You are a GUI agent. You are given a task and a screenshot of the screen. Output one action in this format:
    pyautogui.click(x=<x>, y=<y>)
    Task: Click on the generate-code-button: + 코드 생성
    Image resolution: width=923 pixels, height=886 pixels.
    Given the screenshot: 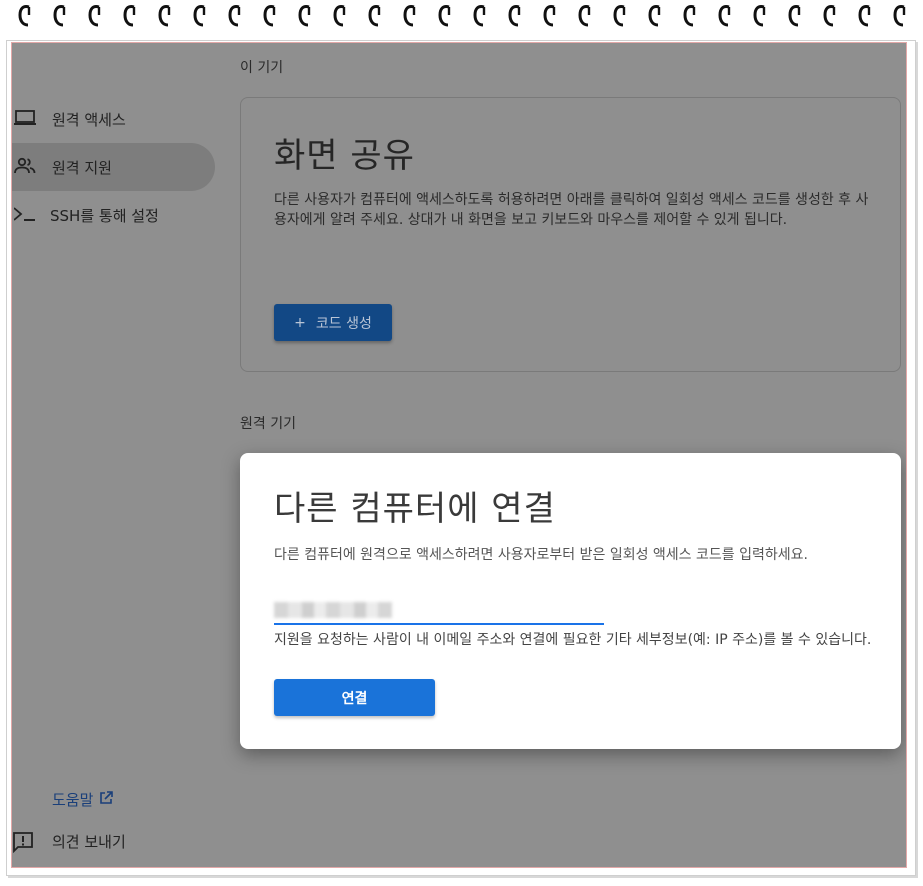 What is the action you would take?
    pyautogui.click(x=333, y=322)
    